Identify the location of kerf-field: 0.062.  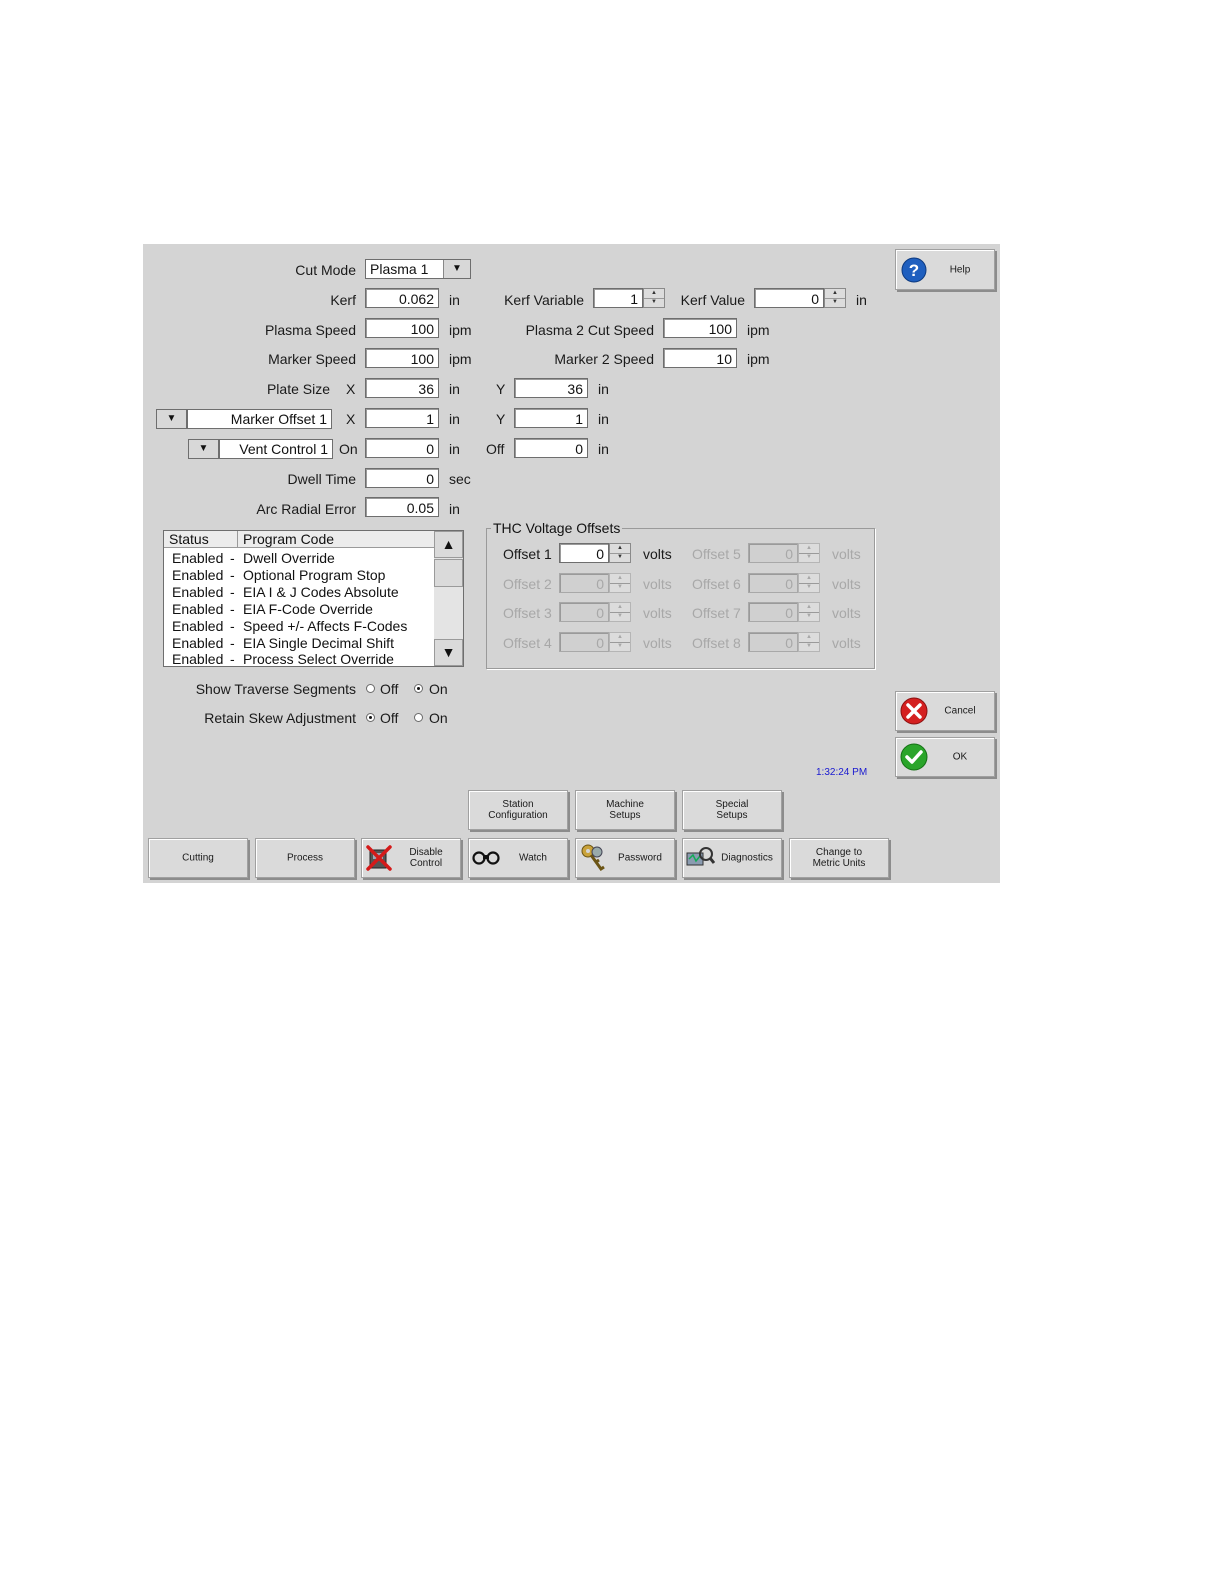
(402, 298).